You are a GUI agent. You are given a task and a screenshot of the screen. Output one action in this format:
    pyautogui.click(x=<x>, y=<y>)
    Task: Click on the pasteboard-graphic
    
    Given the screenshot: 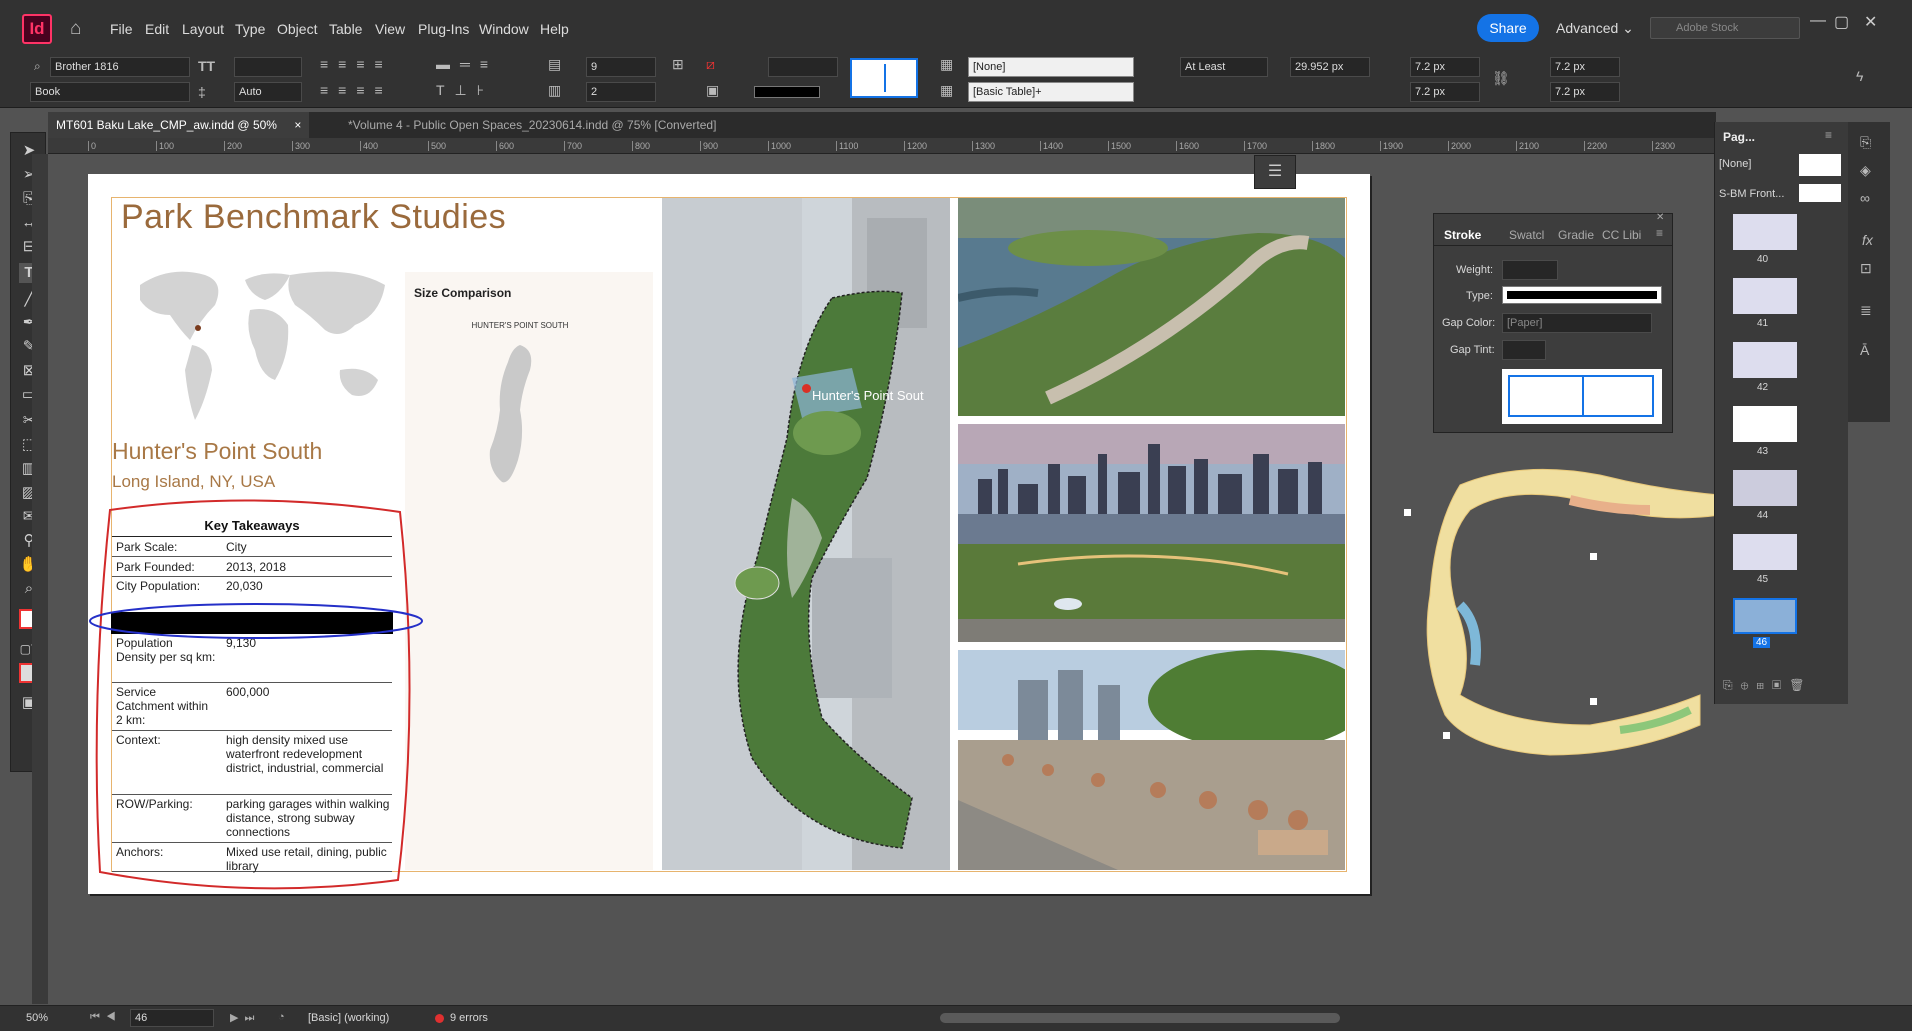 What is the action you would take?
    pyautogui.click(x=1565, y=615)
    